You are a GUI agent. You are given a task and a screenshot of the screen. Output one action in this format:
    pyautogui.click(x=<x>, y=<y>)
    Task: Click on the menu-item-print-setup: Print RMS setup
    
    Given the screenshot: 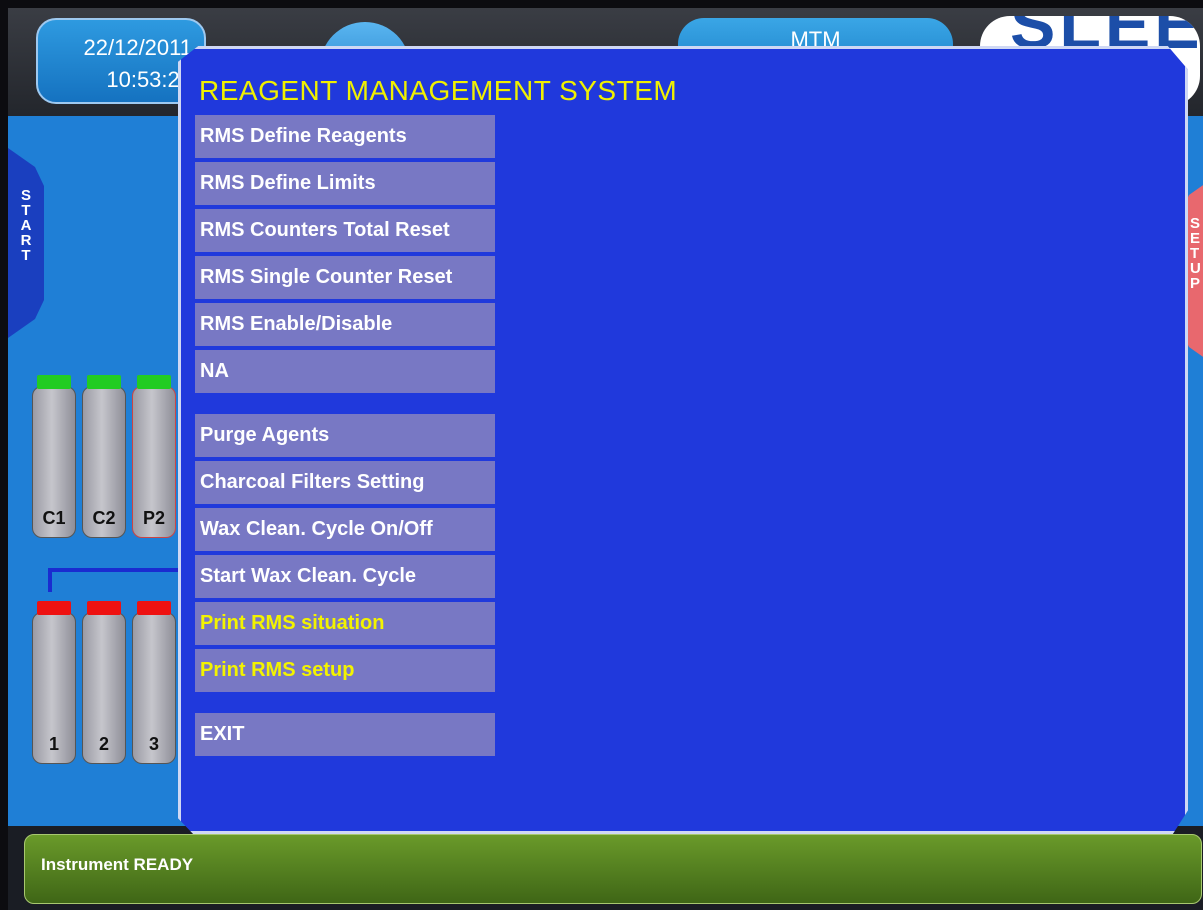 What is the action you would take?
    pyautogui.click(x=345, y=670)
    